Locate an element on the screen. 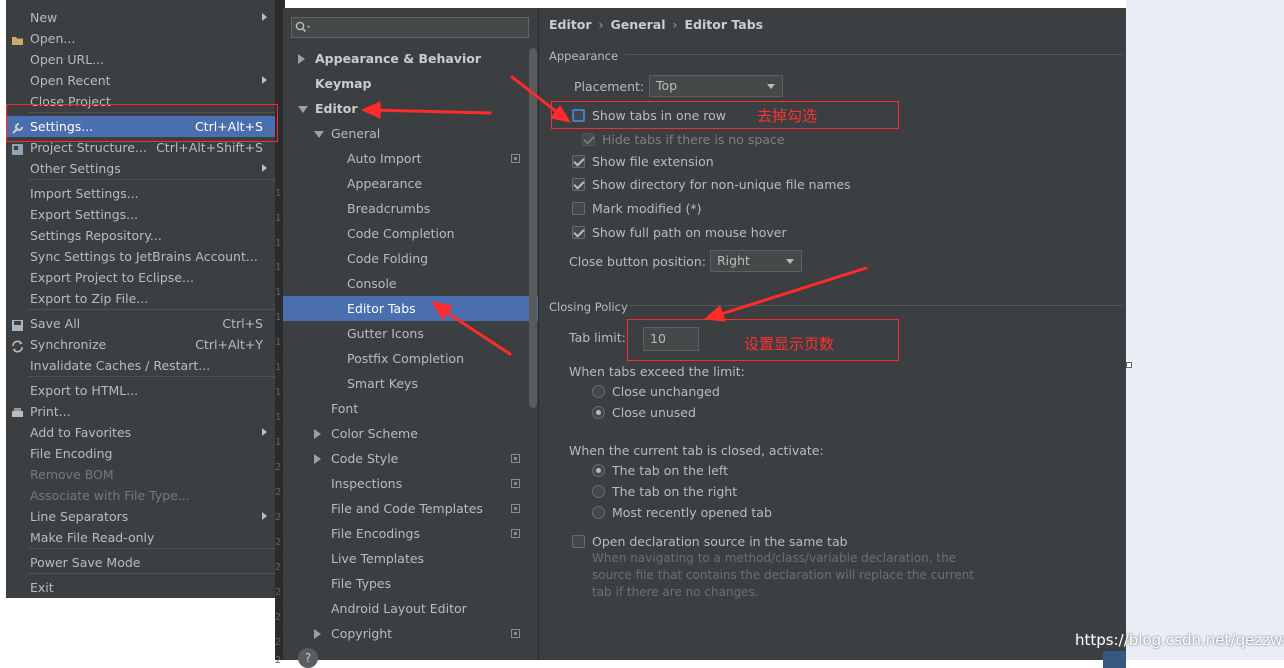 The image size is (1284, 668). arrow-editor-head is located at coordinates (370, 110).